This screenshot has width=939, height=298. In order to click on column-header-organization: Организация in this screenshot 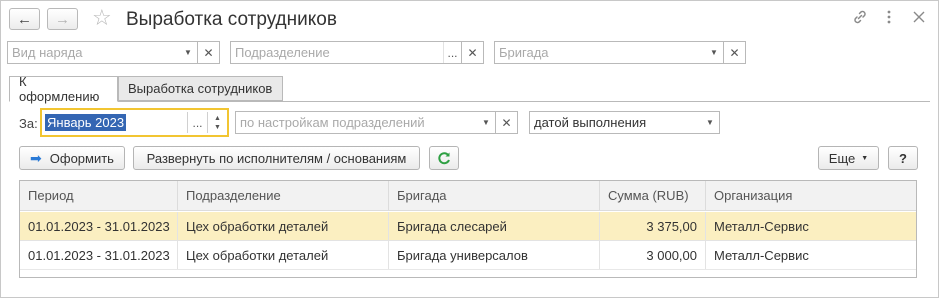, I will do `click(811, 195)`.